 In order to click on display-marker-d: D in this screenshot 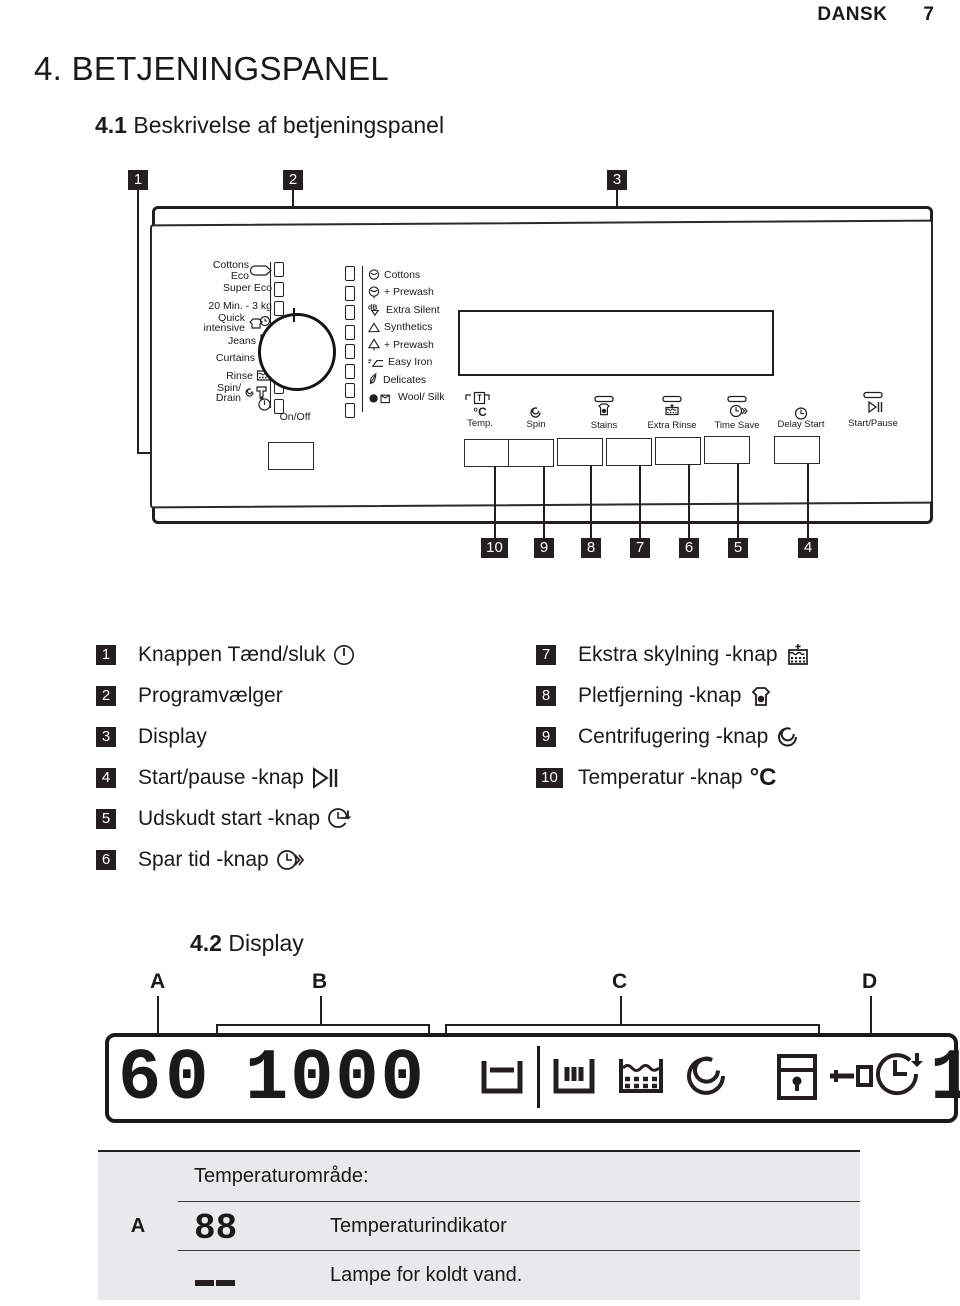, I will do `click(870, 981)`.